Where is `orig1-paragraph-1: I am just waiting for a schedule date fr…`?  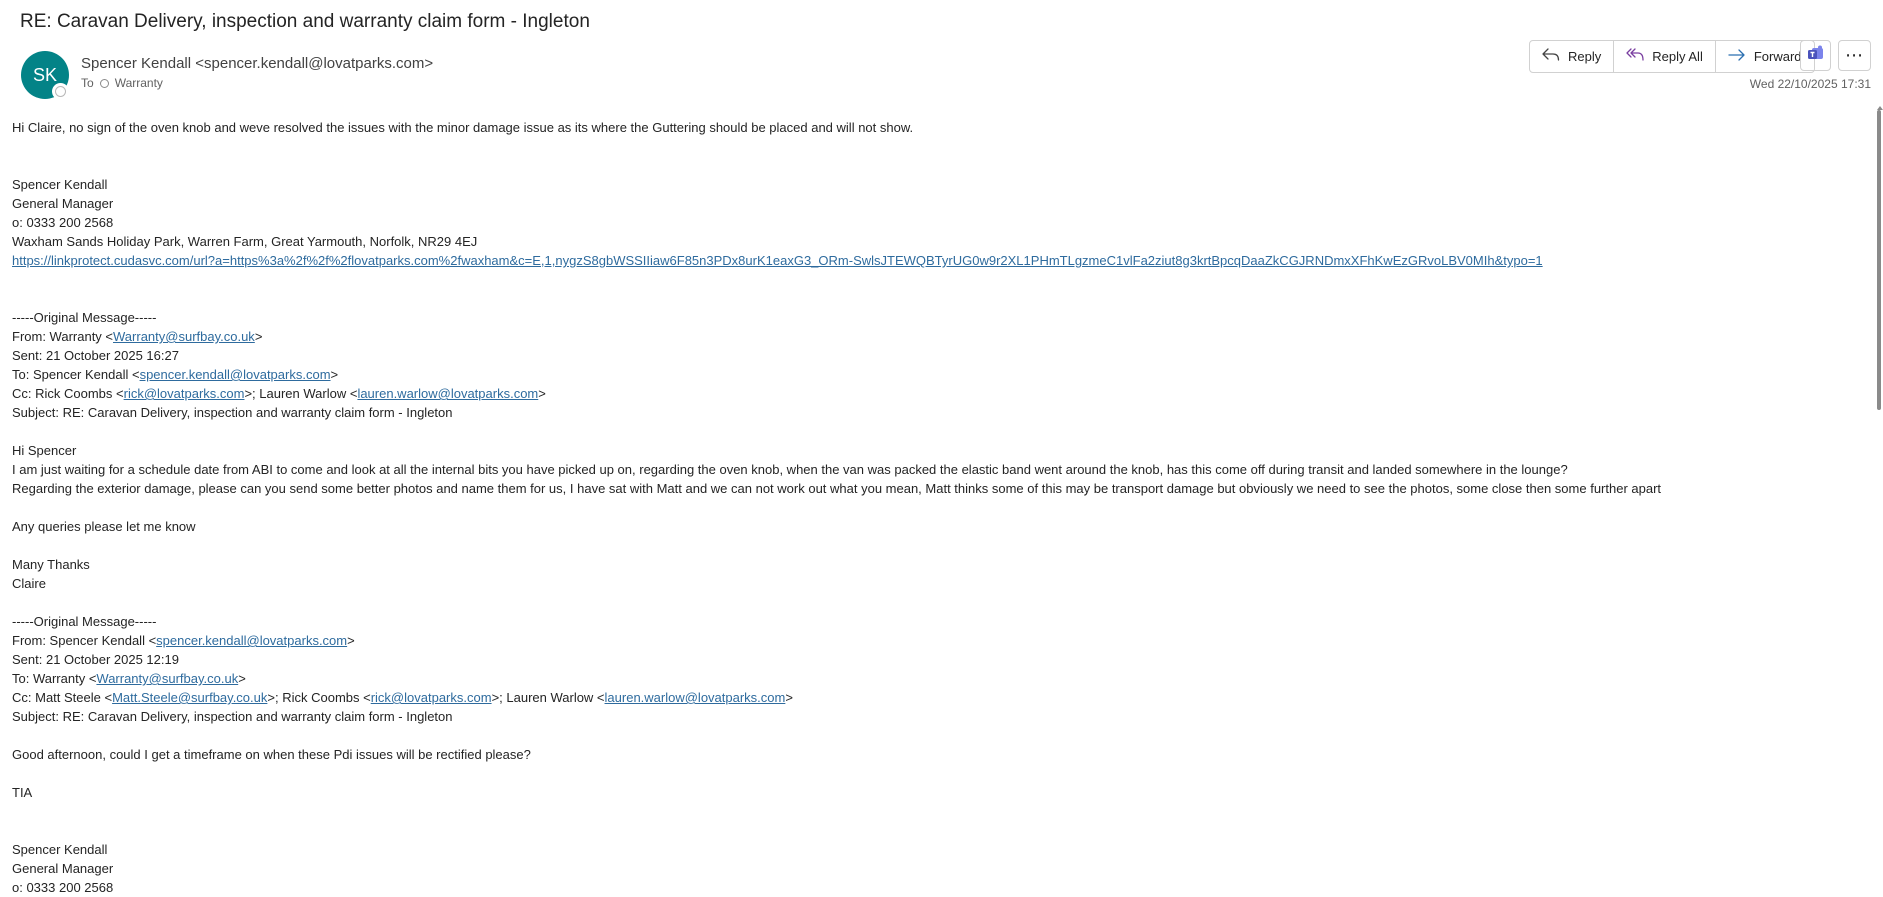 orig1-paragraph-1: I am just waiting for a schedule date fr… is located at coordinates (790, 469).